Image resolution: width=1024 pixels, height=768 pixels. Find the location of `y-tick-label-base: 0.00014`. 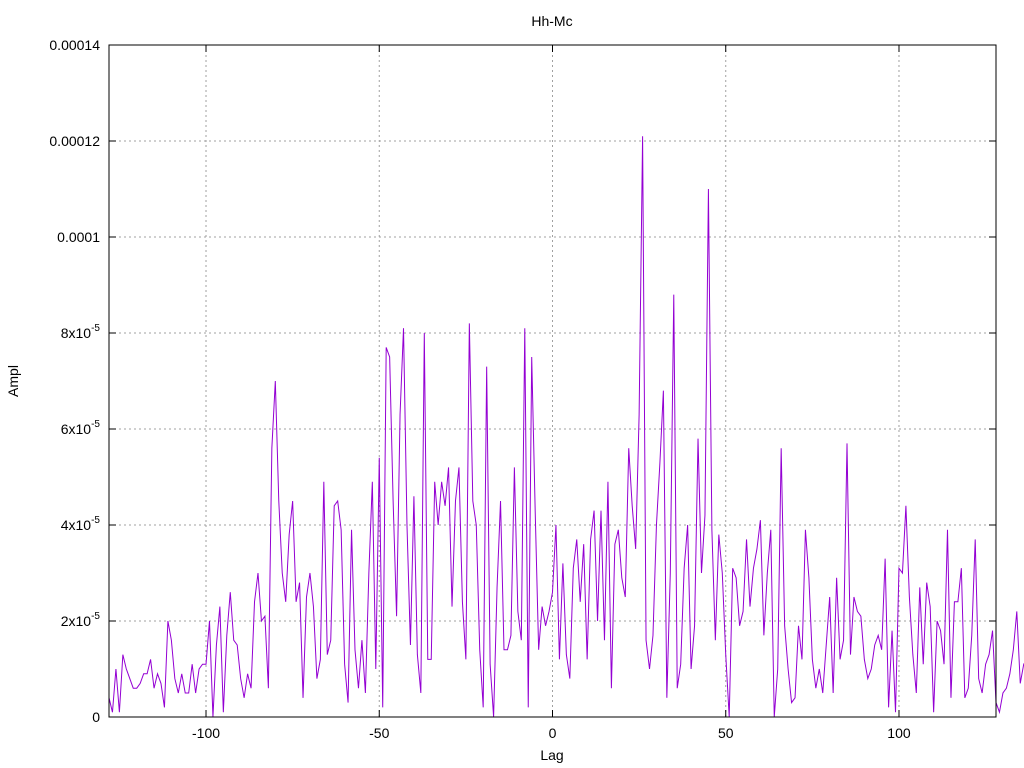

y-tick-label-base: 0.00014 is located at coordinates (74, 45).